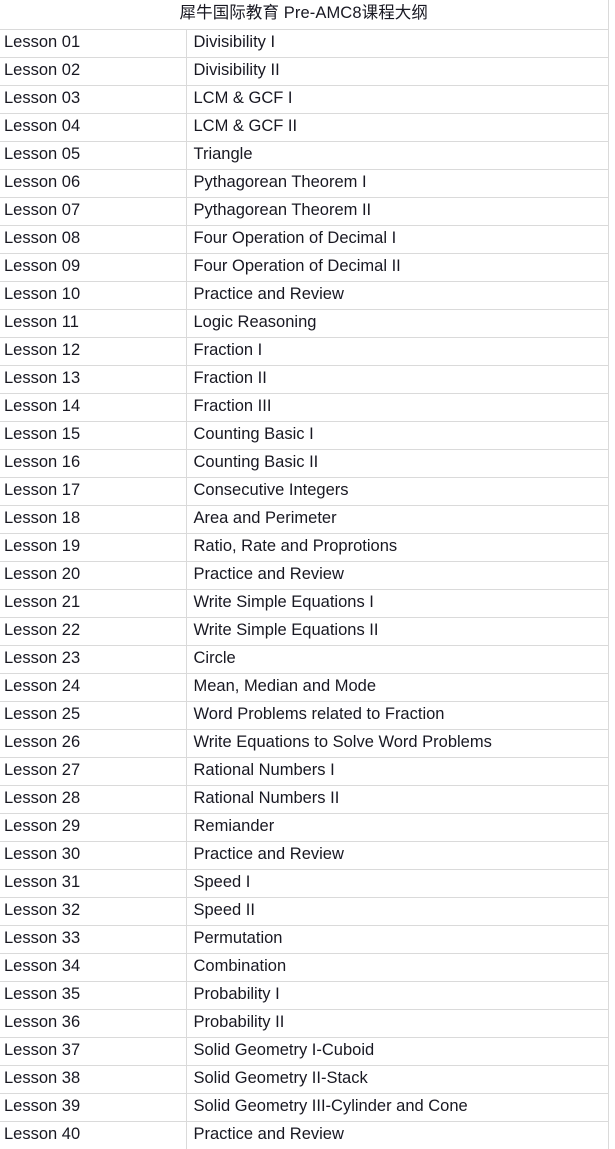 The image size is (615, 1149). What do you see at coordinates (397, 911) in the screenshot?
I see `lesson-topic-cell: Speed II` at bounding box center [397, 911].